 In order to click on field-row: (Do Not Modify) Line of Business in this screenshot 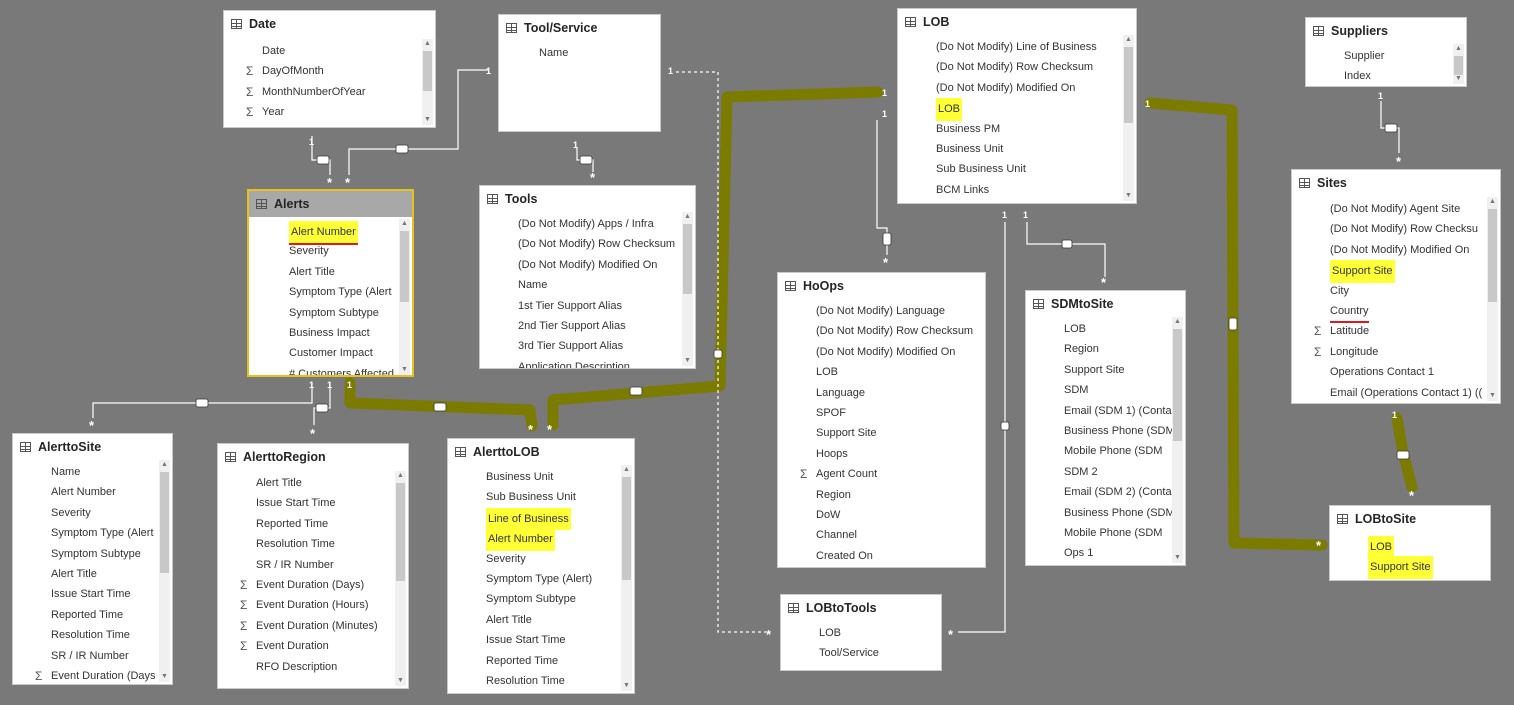, I will do `click(1009, 47)`.